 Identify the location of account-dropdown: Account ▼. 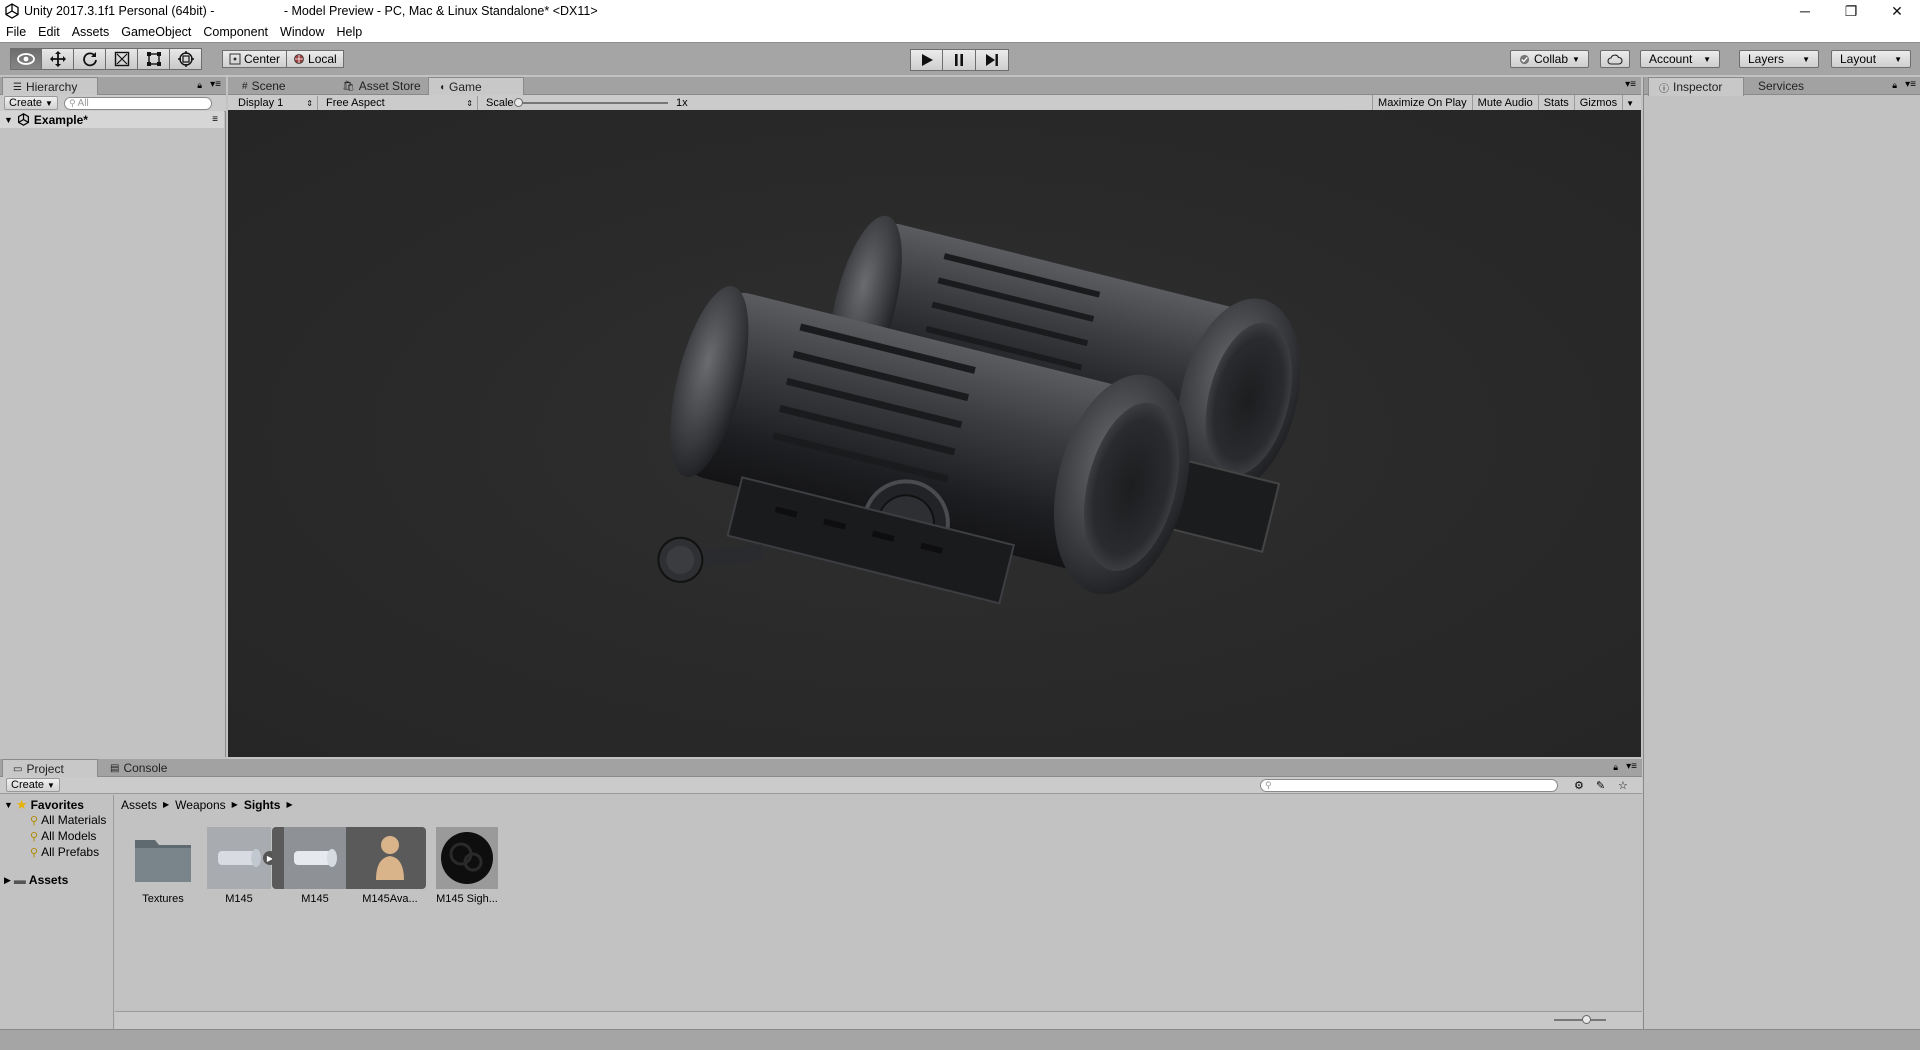
(1680, 59).